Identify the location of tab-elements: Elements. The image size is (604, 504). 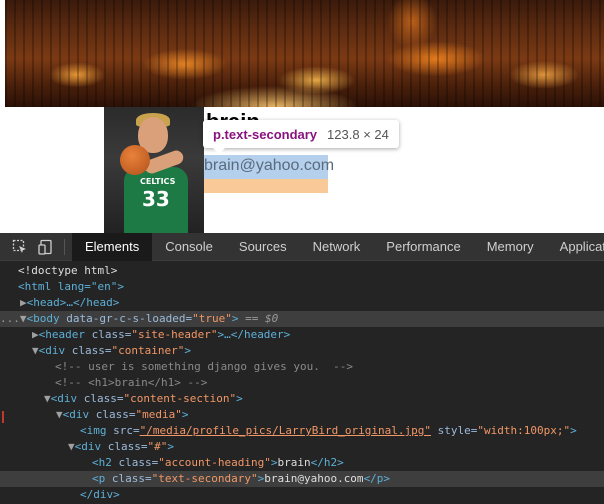
(112, 247).